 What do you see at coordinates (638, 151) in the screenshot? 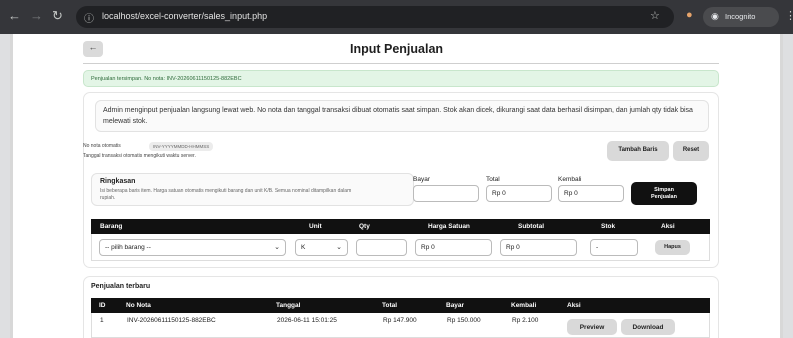
I see `add-row-button: Tambah Baris` at bounding box center [638, 151].